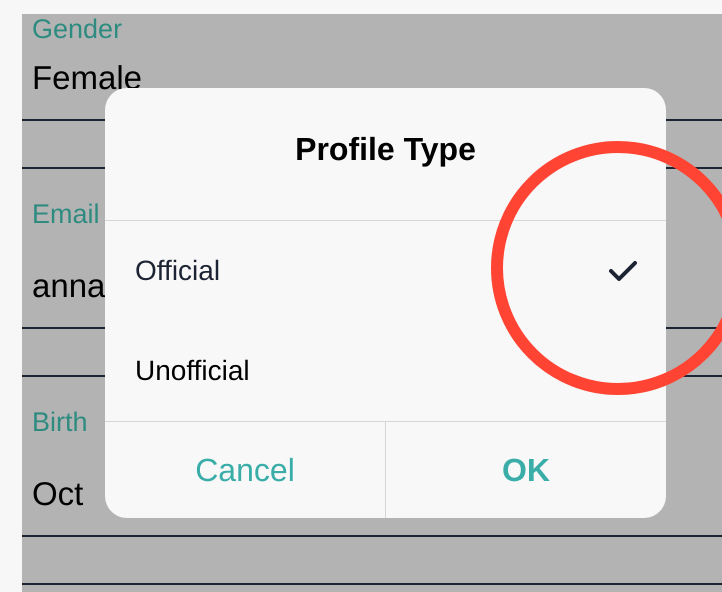  What do you see at coordinates (58, 494) in the screenshot?
I see `field-value: Oct` at bounding box center [58, 494].